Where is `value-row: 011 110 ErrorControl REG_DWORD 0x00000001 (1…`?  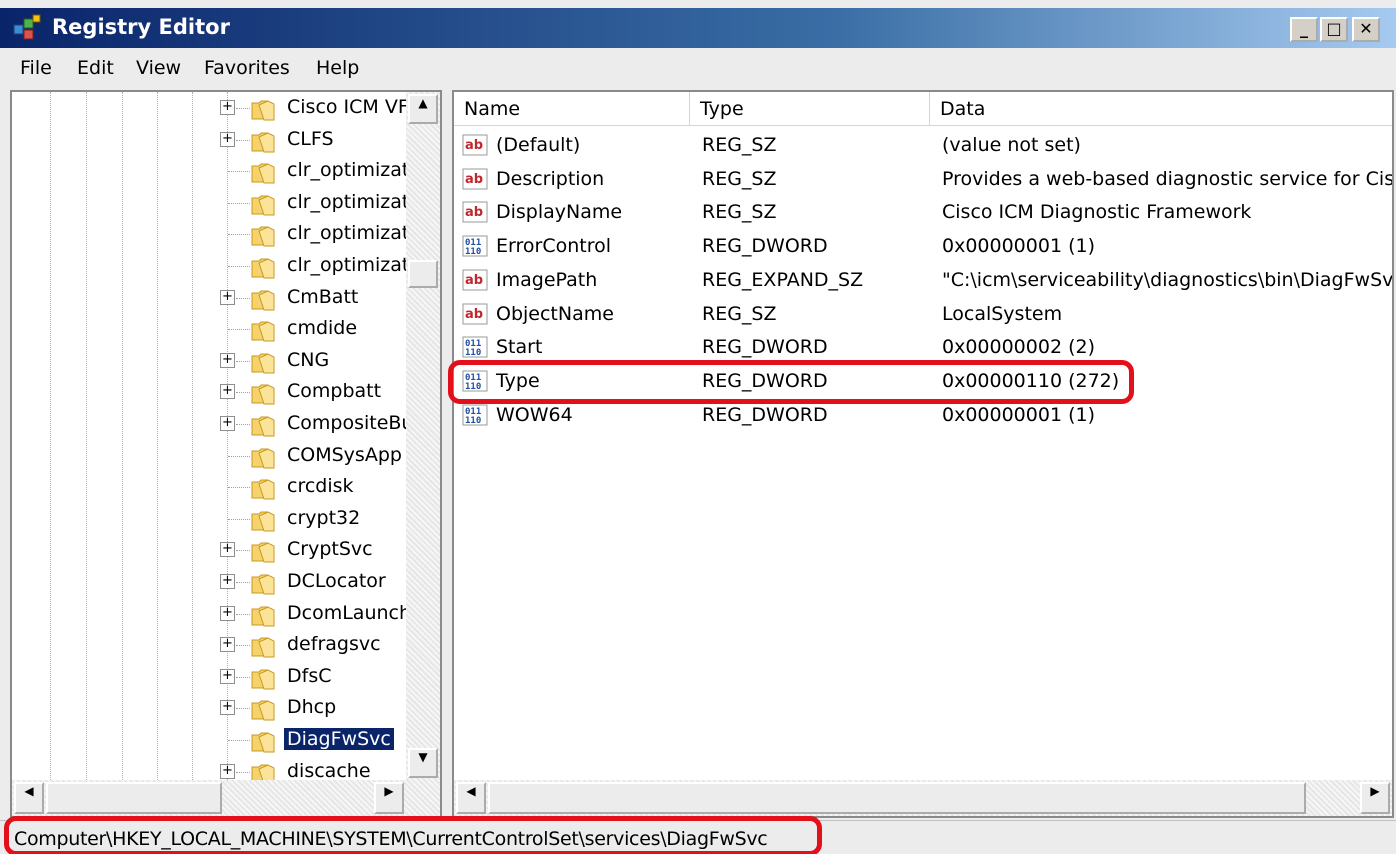 value-row: 011 110 ErrorControl REG_DWORD 0x00000001 (1… is located at coordinates (923, 246).